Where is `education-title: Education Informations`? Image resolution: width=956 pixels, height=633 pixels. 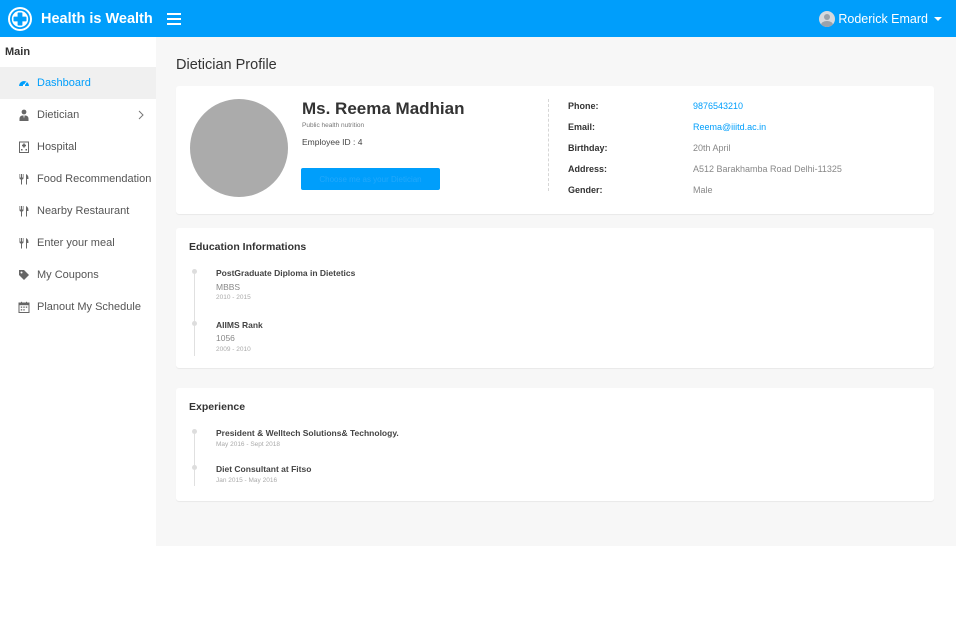
education-title: Education Informations is located at coordinates (248, 247).